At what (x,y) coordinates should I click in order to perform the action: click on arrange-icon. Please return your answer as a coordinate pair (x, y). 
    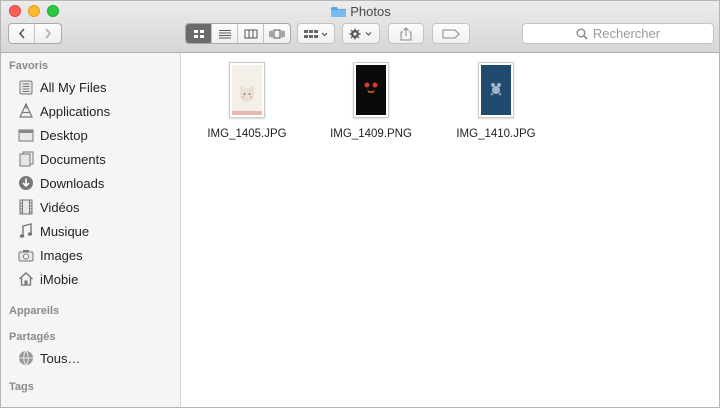
    Looking at the image, I should click on (316, 33).